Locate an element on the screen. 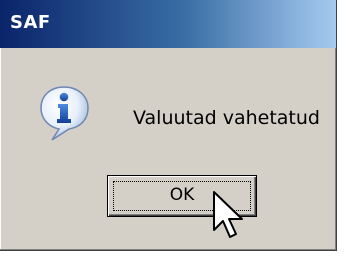 Image resolution: width=350 pixels, height=260 pixels. dialog-message: Valuutad vahetatud is located at coordinates (226, 118).